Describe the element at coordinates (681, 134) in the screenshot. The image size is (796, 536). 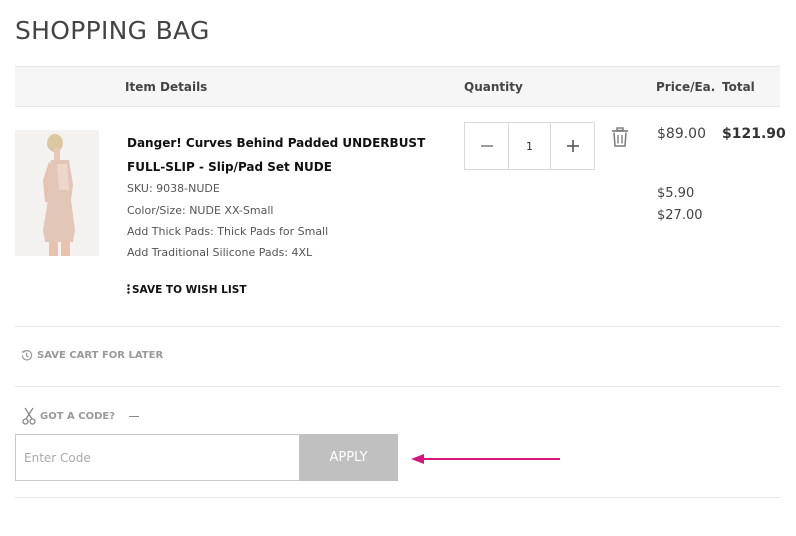
I see `item-price: $89.00` at that location.